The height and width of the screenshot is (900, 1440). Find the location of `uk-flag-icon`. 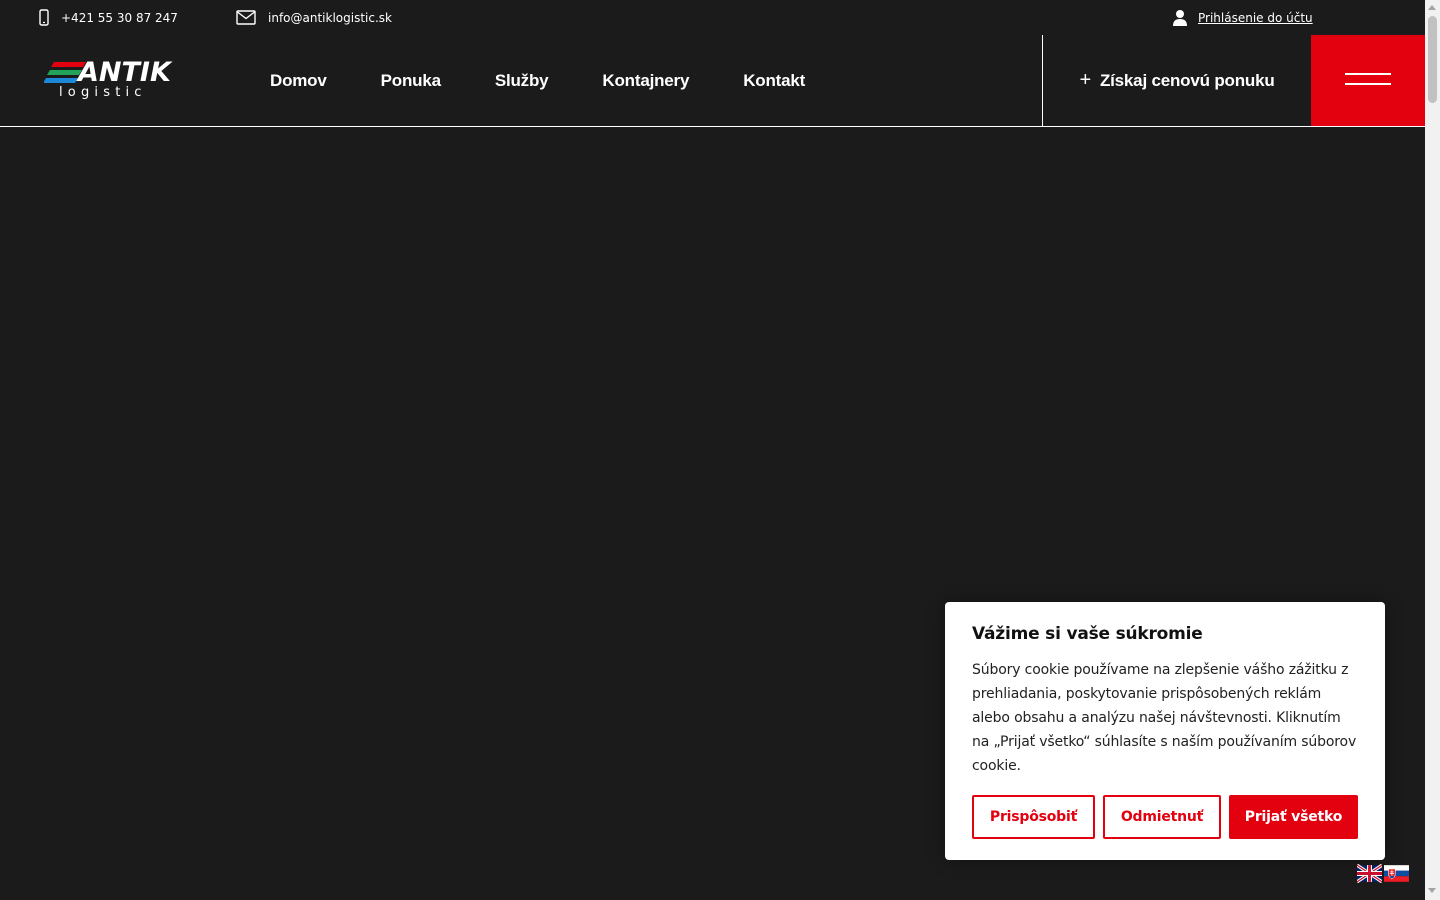

uk-flag-icon is located at coordinates (1369, 873).